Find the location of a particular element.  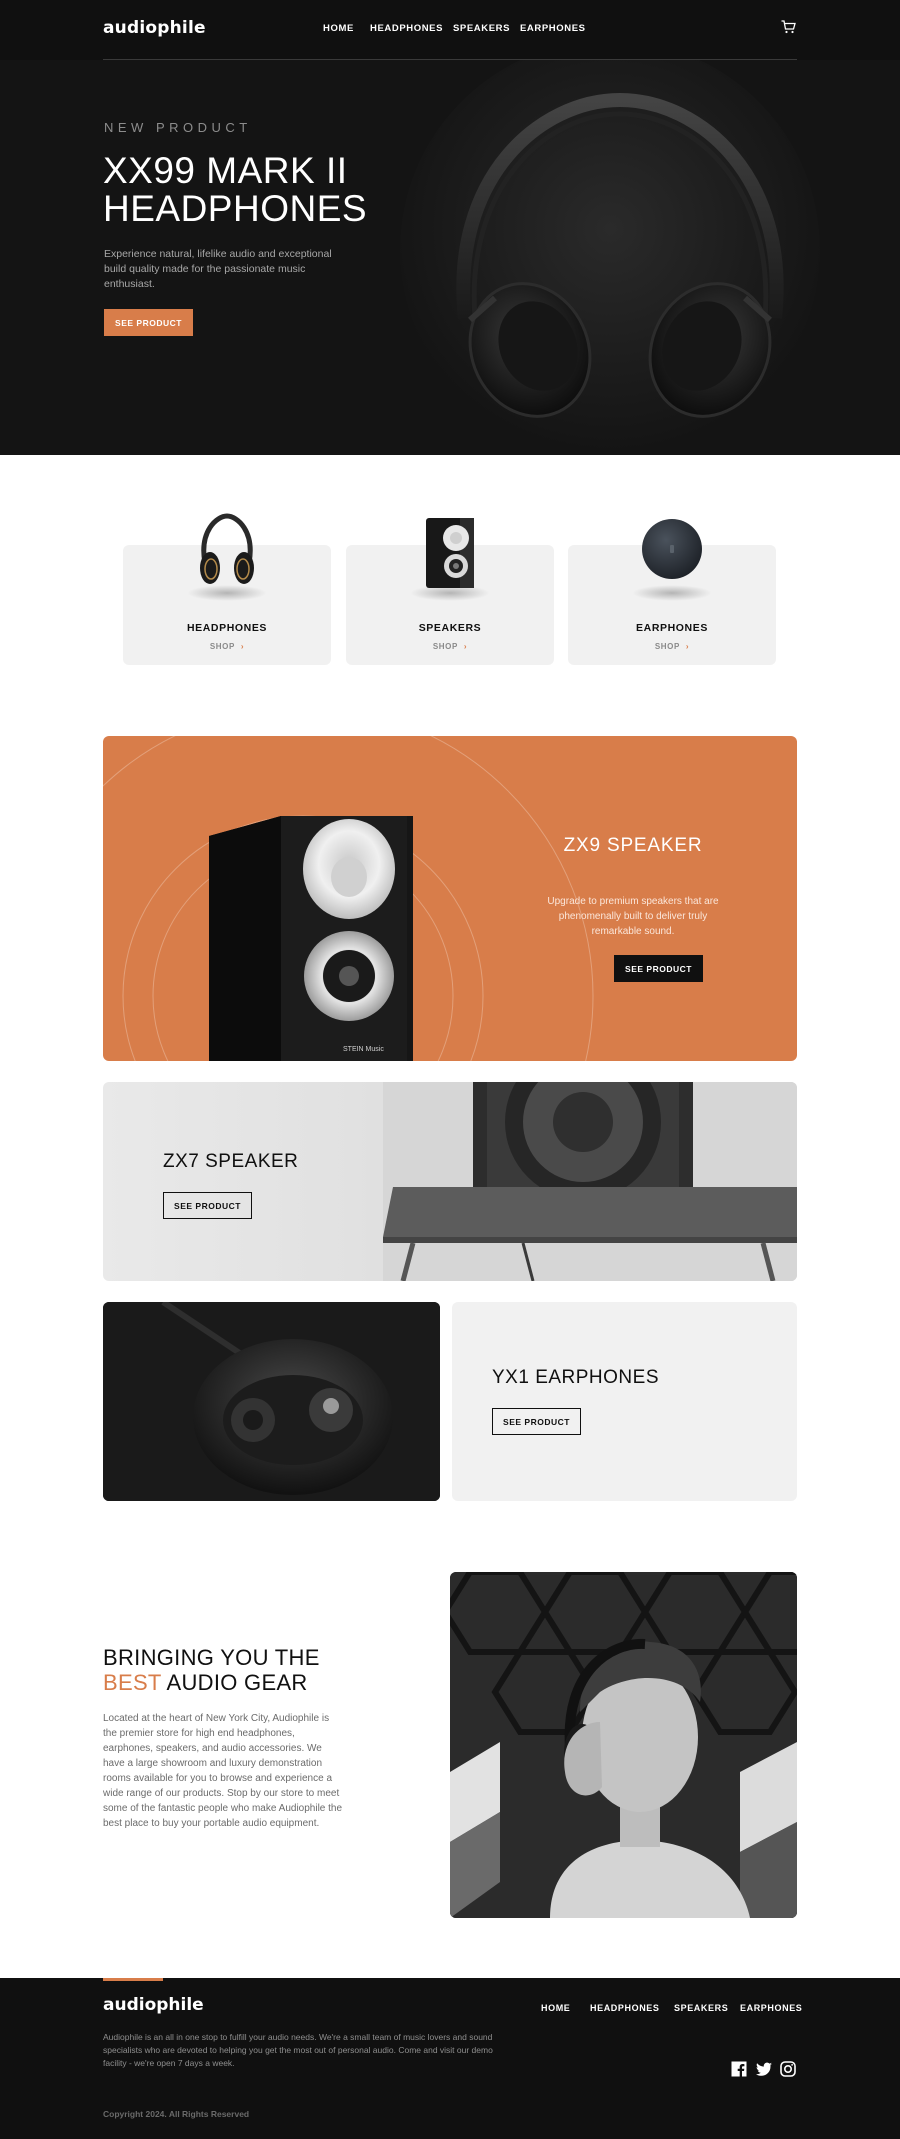

header-divider is located at coordinates (450, 59).